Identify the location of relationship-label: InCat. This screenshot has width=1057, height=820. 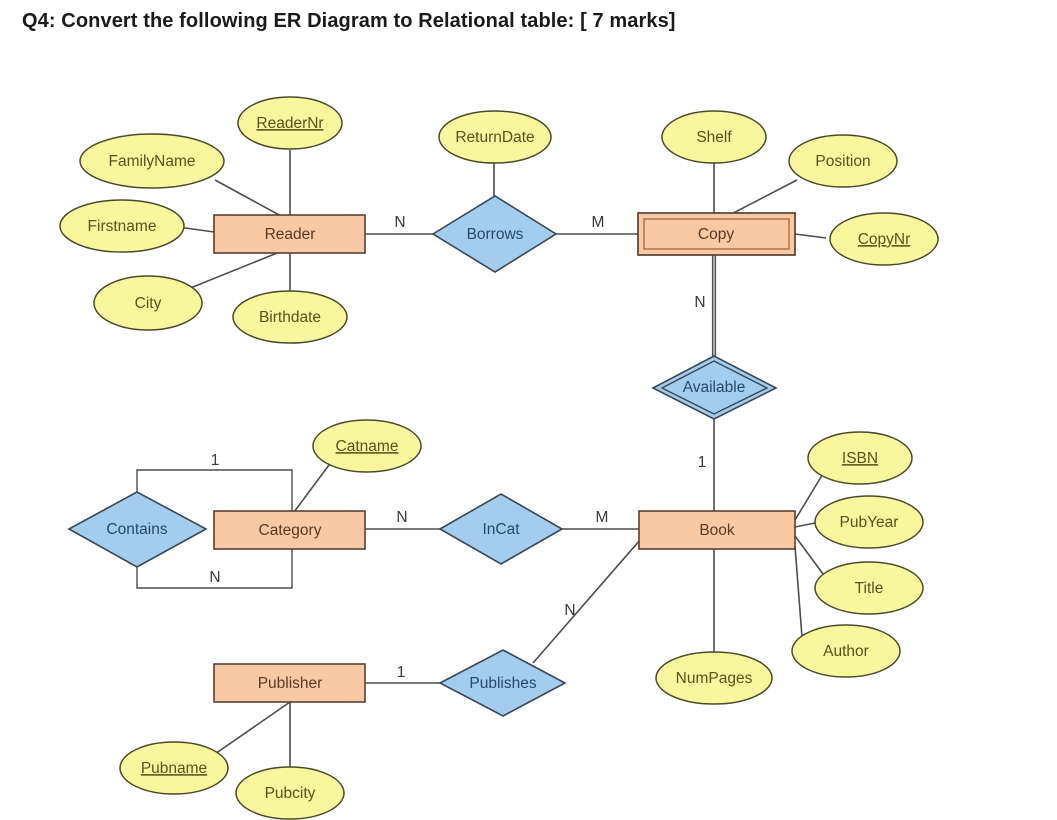
(501, 529).